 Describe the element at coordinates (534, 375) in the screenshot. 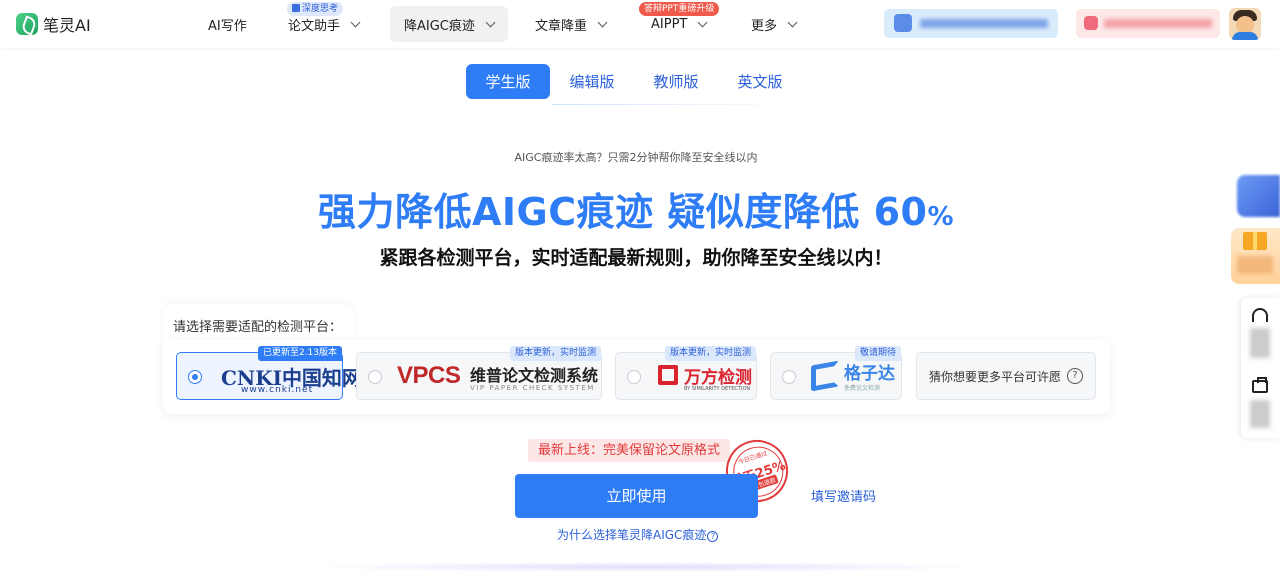

I see `vpcs-name: 维普论文检测系统` at that location.